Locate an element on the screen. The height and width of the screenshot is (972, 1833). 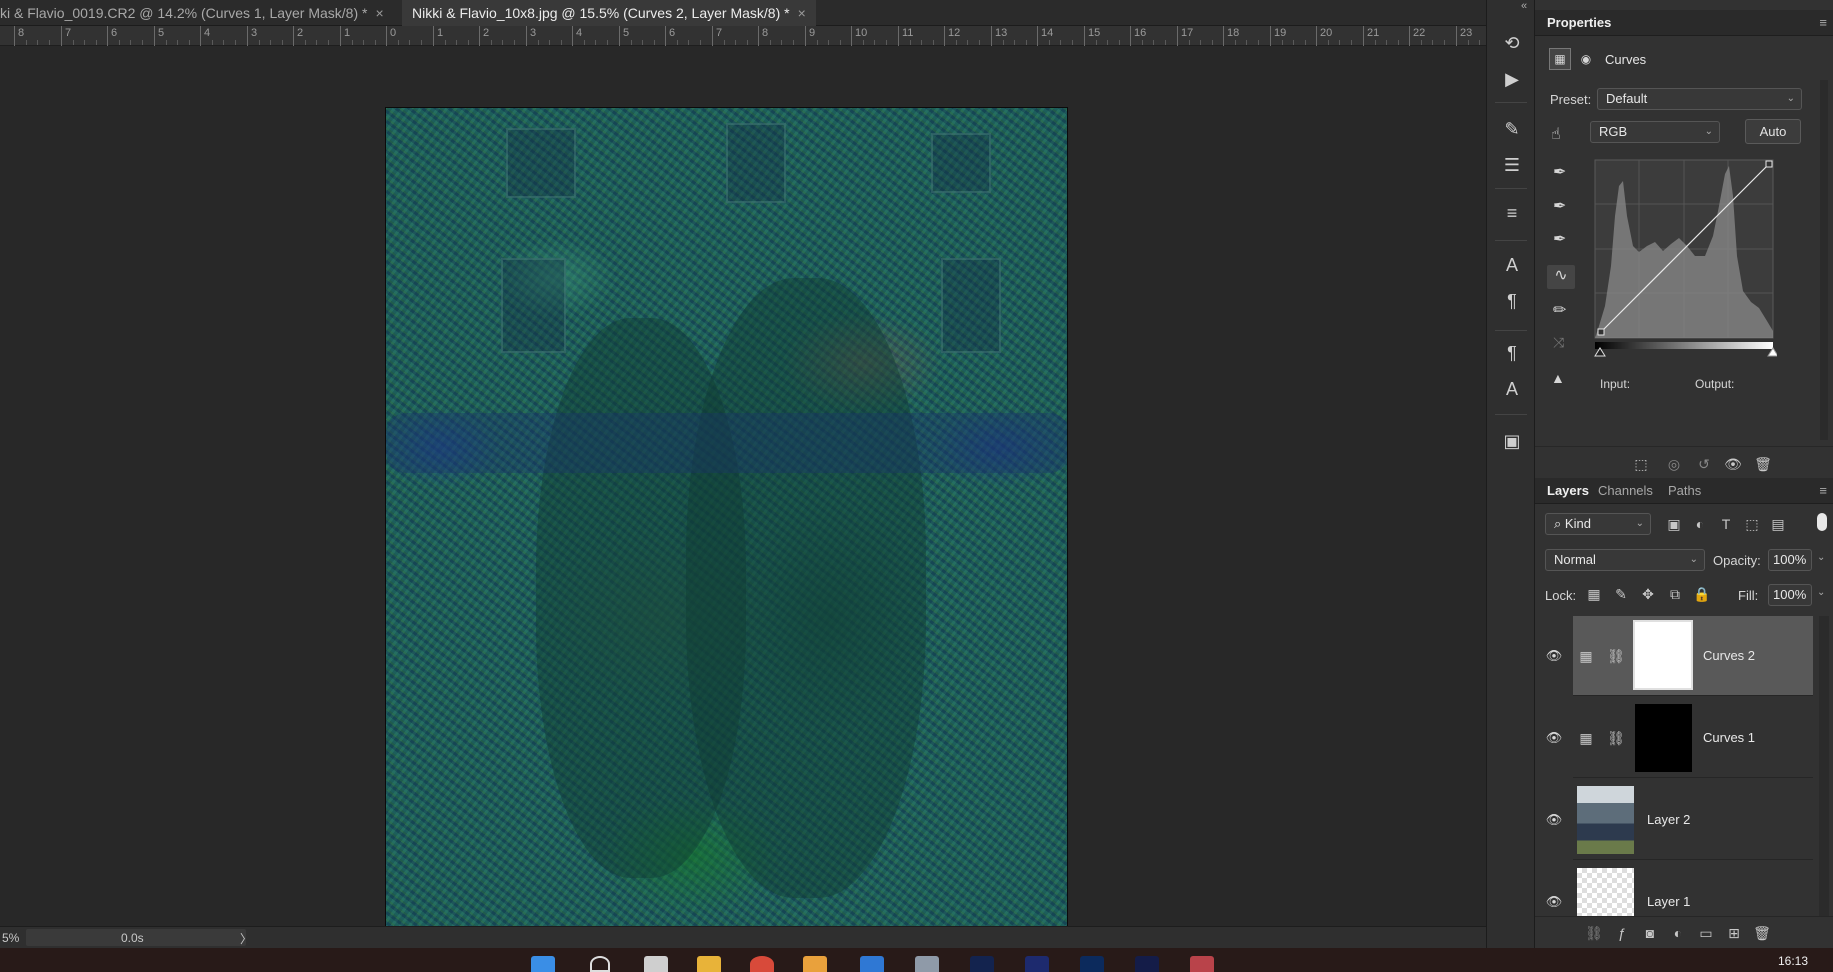
new-layer-icon: ⊞ is located at coordinates (1734, 933).